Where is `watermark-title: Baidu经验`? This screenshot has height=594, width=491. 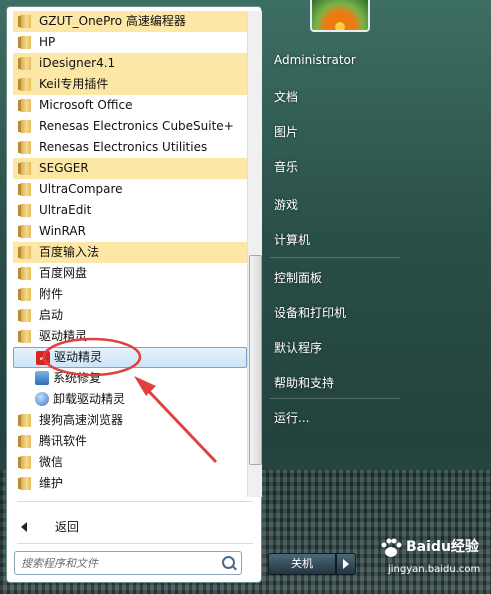
watermark-title: Baidu经验 is located at coordinates (442, 547).